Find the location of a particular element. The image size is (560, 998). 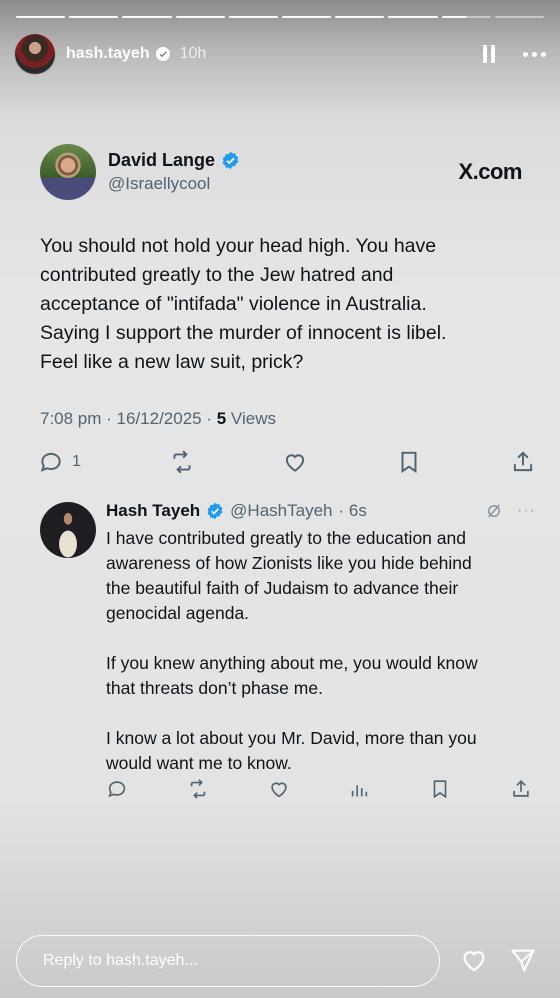

like-button is located at coordinates (295, 462).